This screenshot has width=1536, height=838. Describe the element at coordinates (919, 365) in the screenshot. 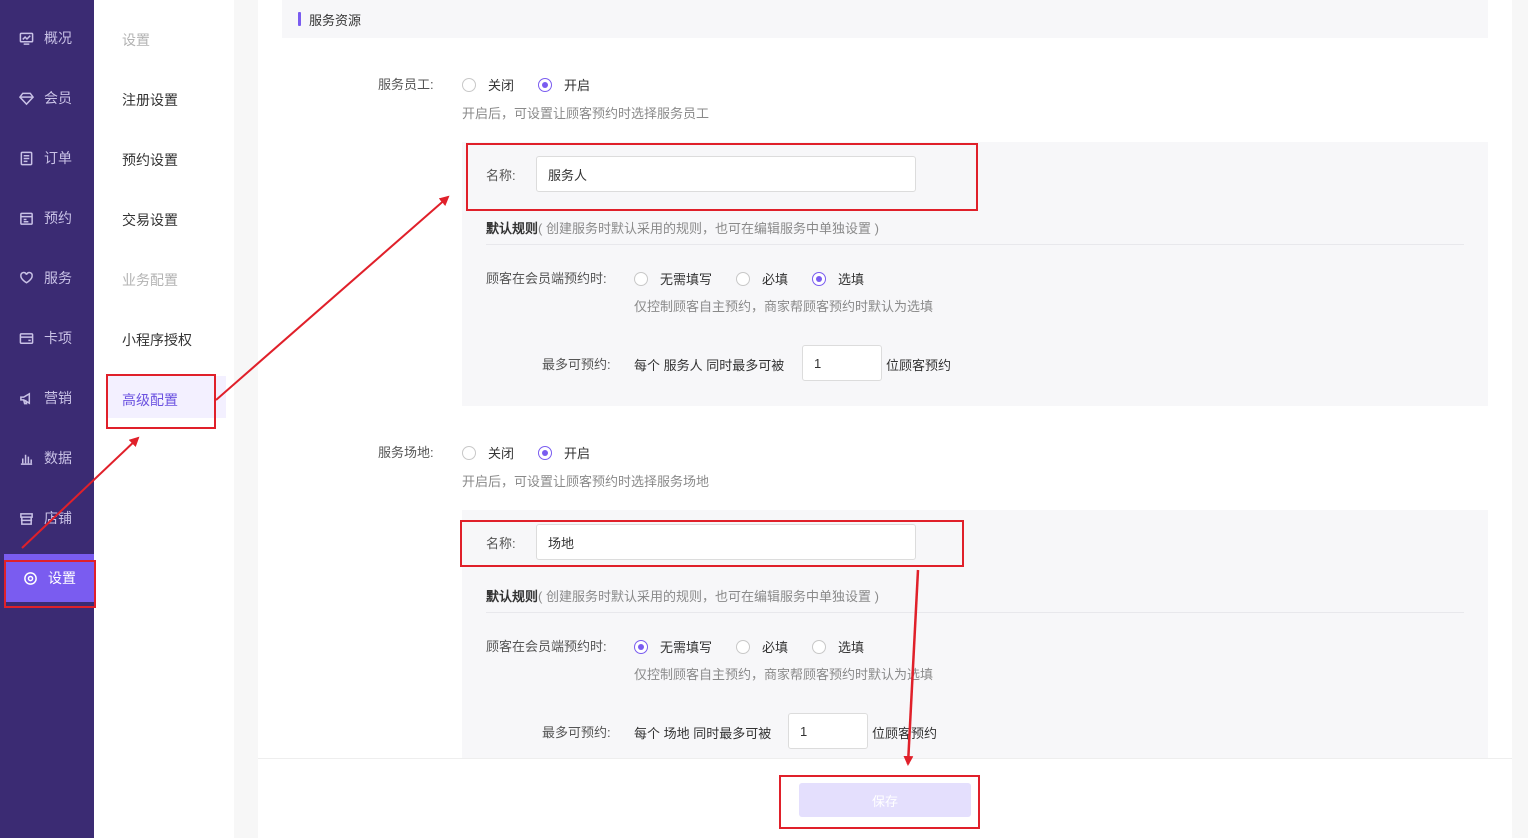

I see `staff-max-suffix: 位顾客预约` at that location.